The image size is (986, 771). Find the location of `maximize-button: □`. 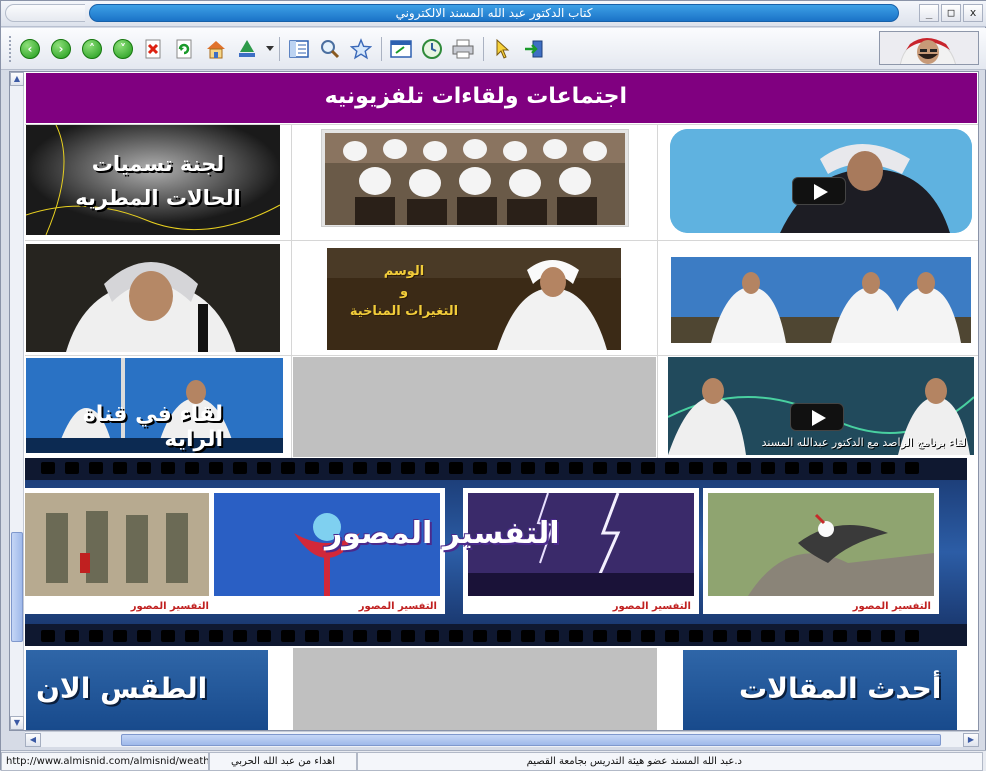

maximize-button: □ is located at coordinates (951, 13).